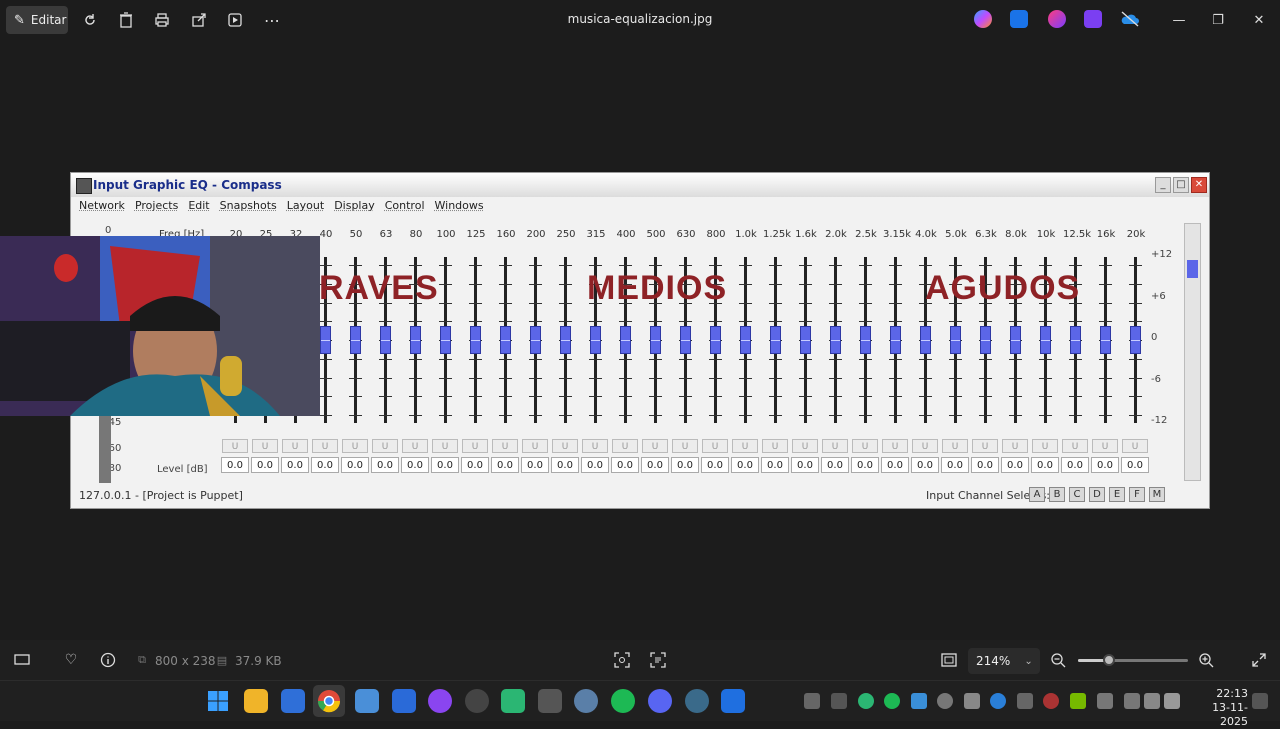 The image size is (1280, 729). Describe the element at coordinates (586, 701) in the screenshot. I see `settings-icon` at that location.